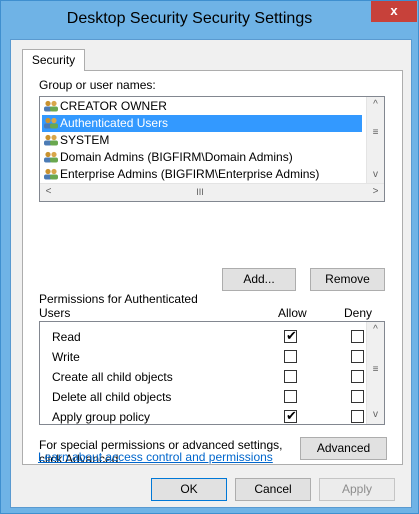  I want to click on allow-checkbox-write, so click(290, 356).